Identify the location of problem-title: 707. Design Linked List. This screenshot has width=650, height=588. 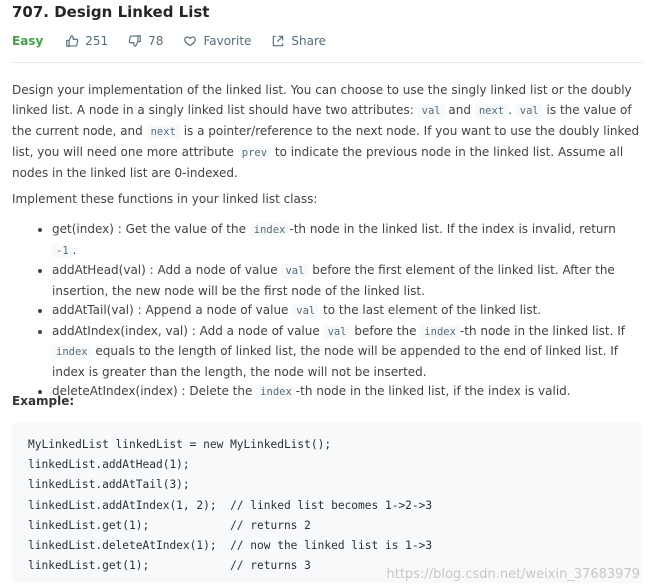
(111, 12).